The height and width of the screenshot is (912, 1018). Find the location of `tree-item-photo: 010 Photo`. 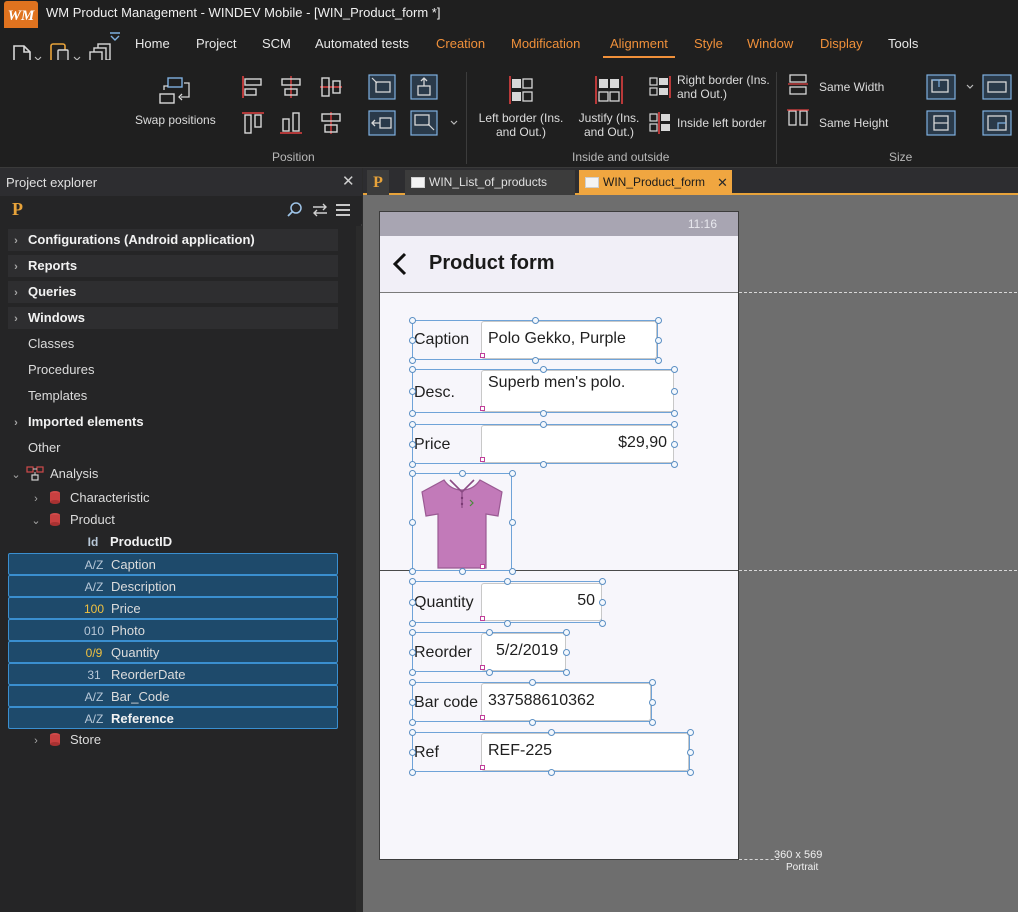

tree-item-photo: 010 Photo is located at coordinates (173, 630).